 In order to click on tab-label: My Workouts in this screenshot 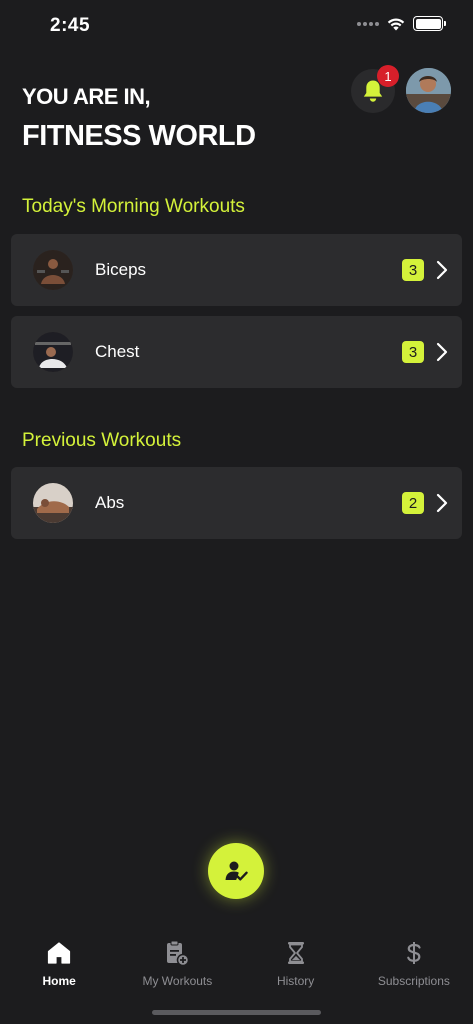, I will do `click(177, 981)`.